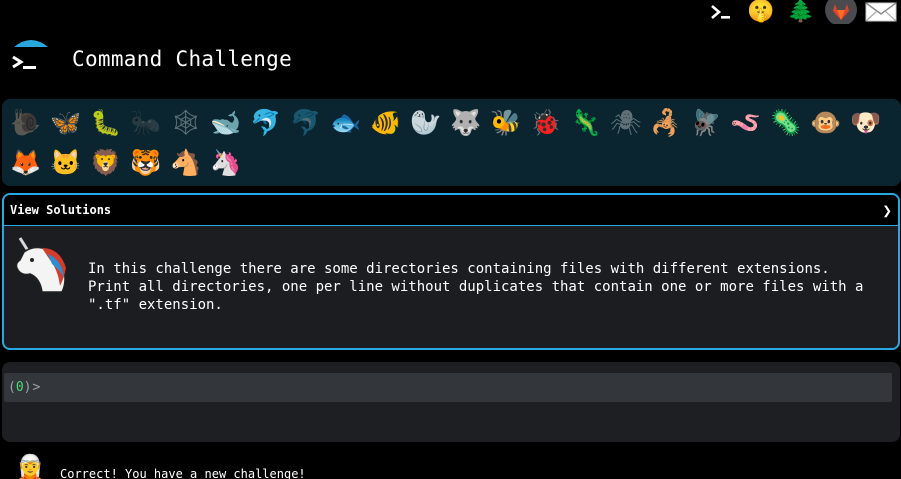 The image size is (901, 479). Describe the element at coordinates (746, 123) in the screenshot. I see `worm-icon: 🪱` at that location.